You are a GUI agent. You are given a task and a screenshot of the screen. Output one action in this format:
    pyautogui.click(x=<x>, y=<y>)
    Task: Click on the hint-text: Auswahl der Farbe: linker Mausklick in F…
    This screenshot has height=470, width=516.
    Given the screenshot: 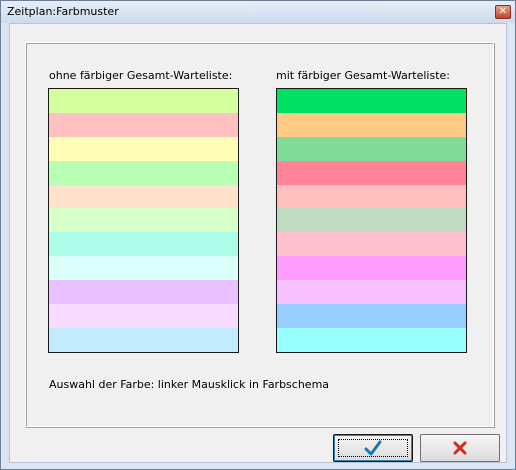 What is the action you would take?
    pyautogui.click(x=189, y=384)
    